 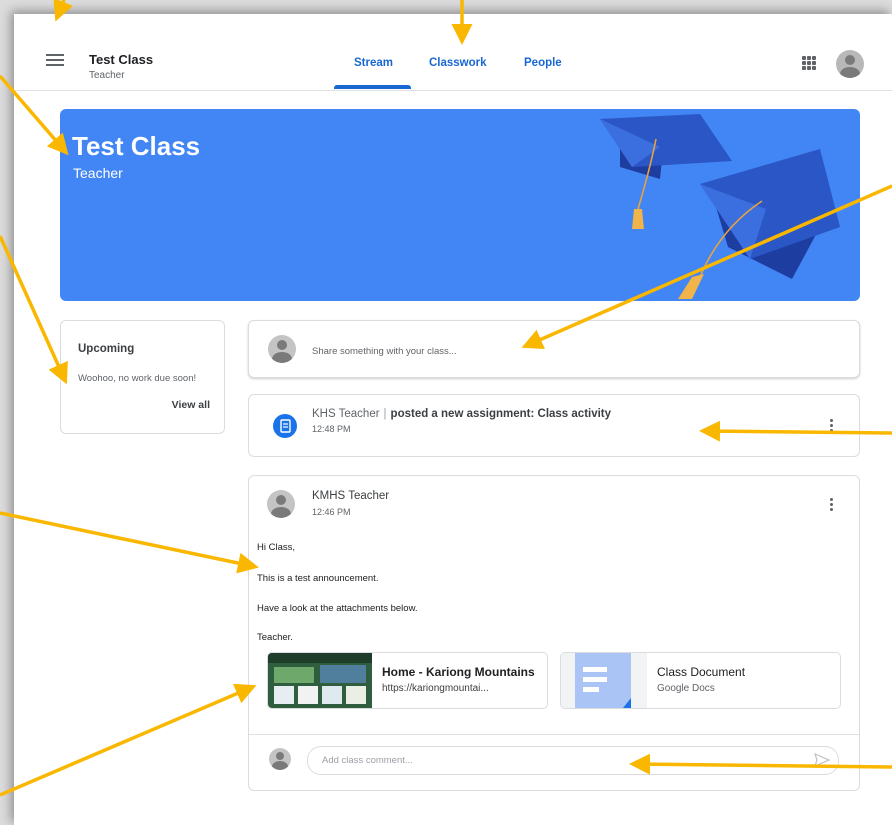 What do you see at coordinates (458, 63) in the screenshot?
I see `tab-classwork: Classwork` at bounding box center [458, 63].